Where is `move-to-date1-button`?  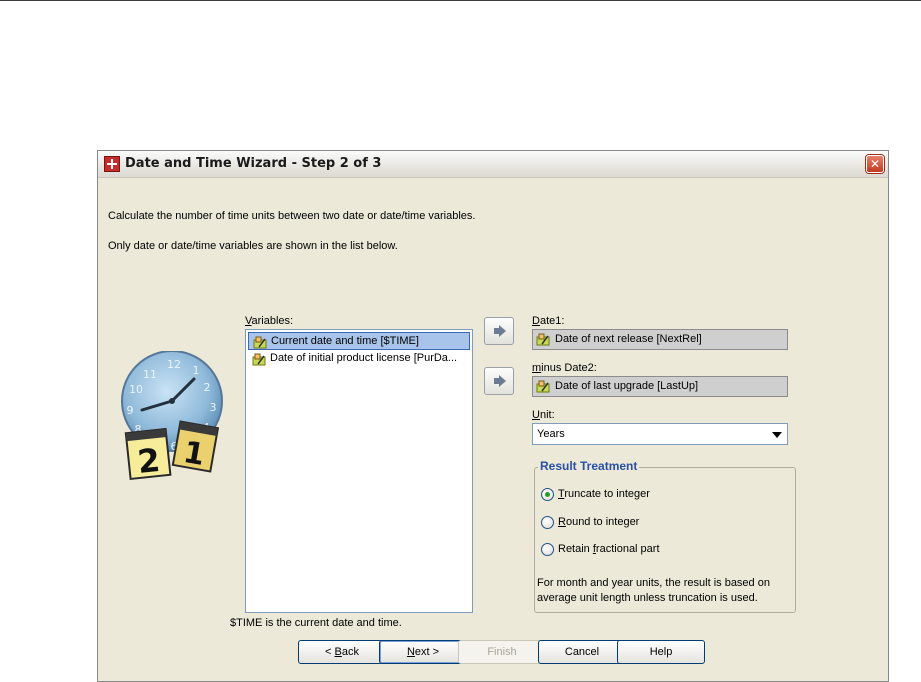 move-to-date1-button is located at coordinates (499, 331).